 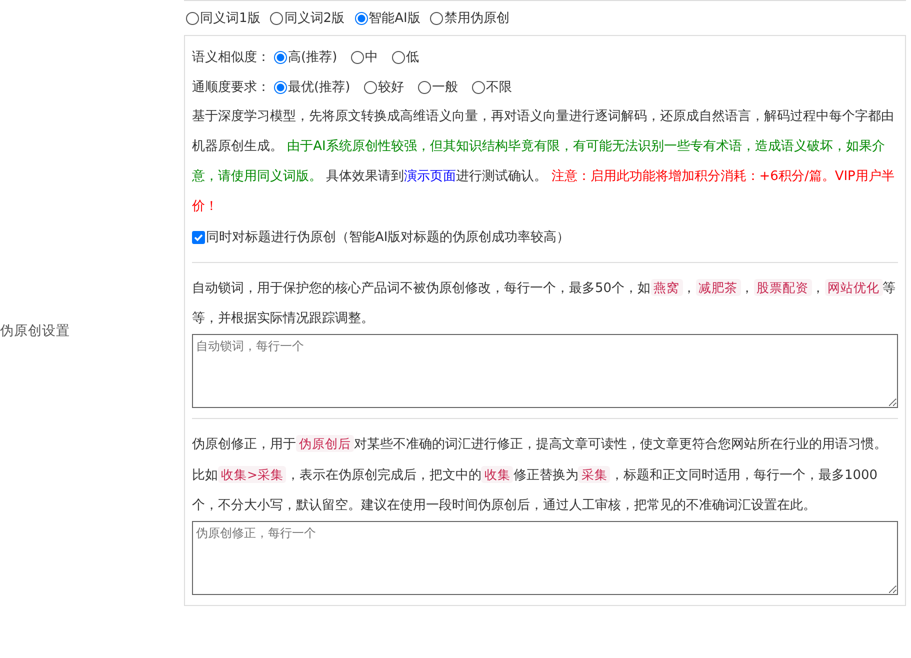 What do you see at coordinates (492, 87) in the screenshot?
I see `radio-option: 不限` at bounding box center [492, 87].